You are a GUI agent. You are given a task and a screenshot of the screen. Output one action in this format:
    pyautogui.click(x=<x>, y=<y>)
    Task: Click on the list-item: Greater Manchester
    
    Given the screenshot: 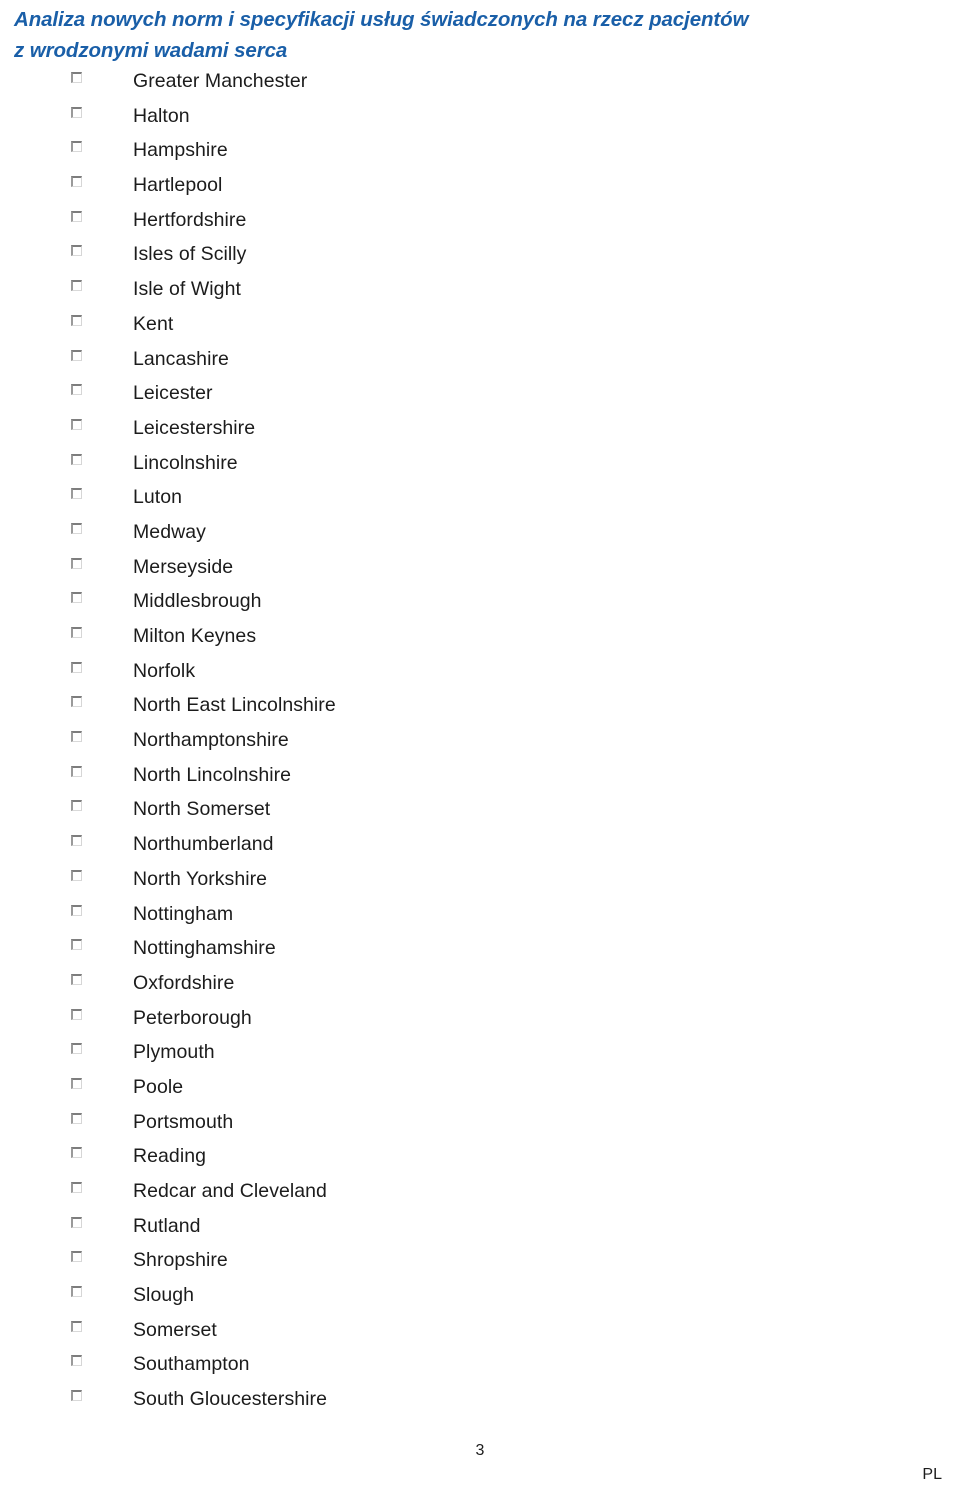 What is the action you would take?
    pyautogui.click(x=480, y=81)
    